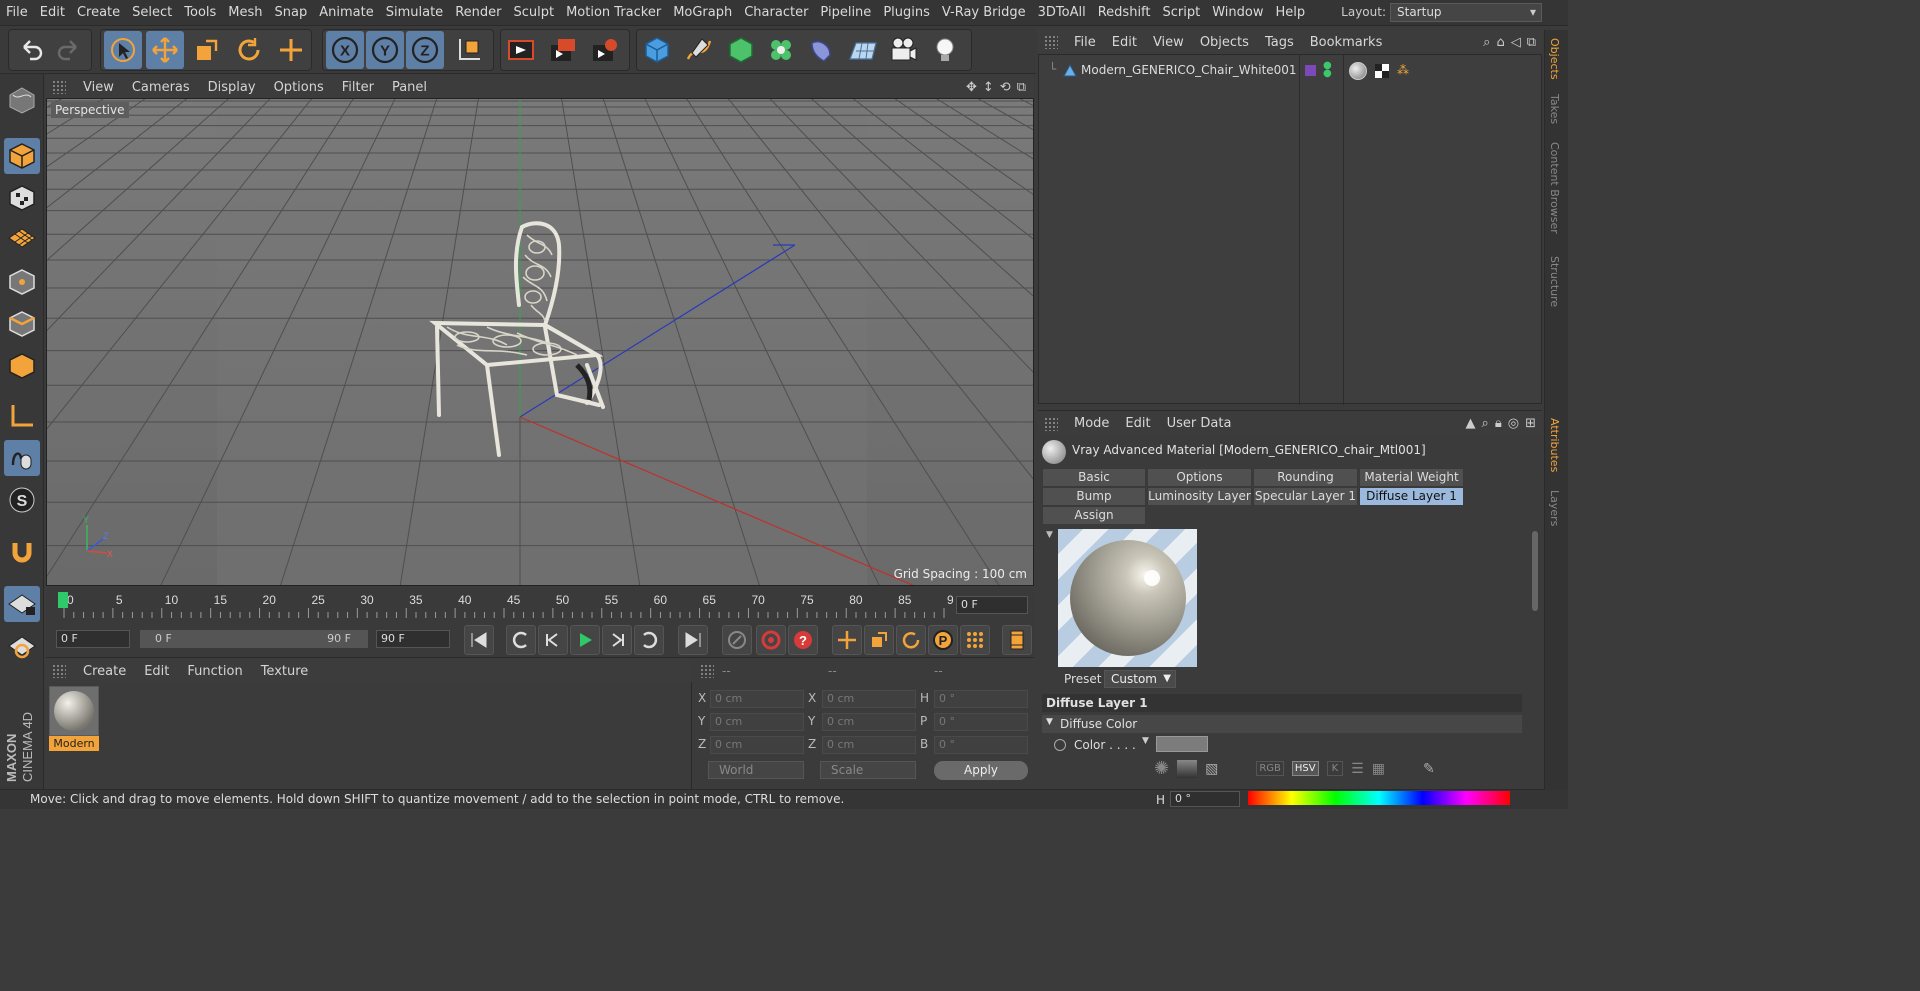  What do you see at coordinates (214, 671) in the screenshot?
I see `mat-menu-function: Function` at bounding box center [214, 671].